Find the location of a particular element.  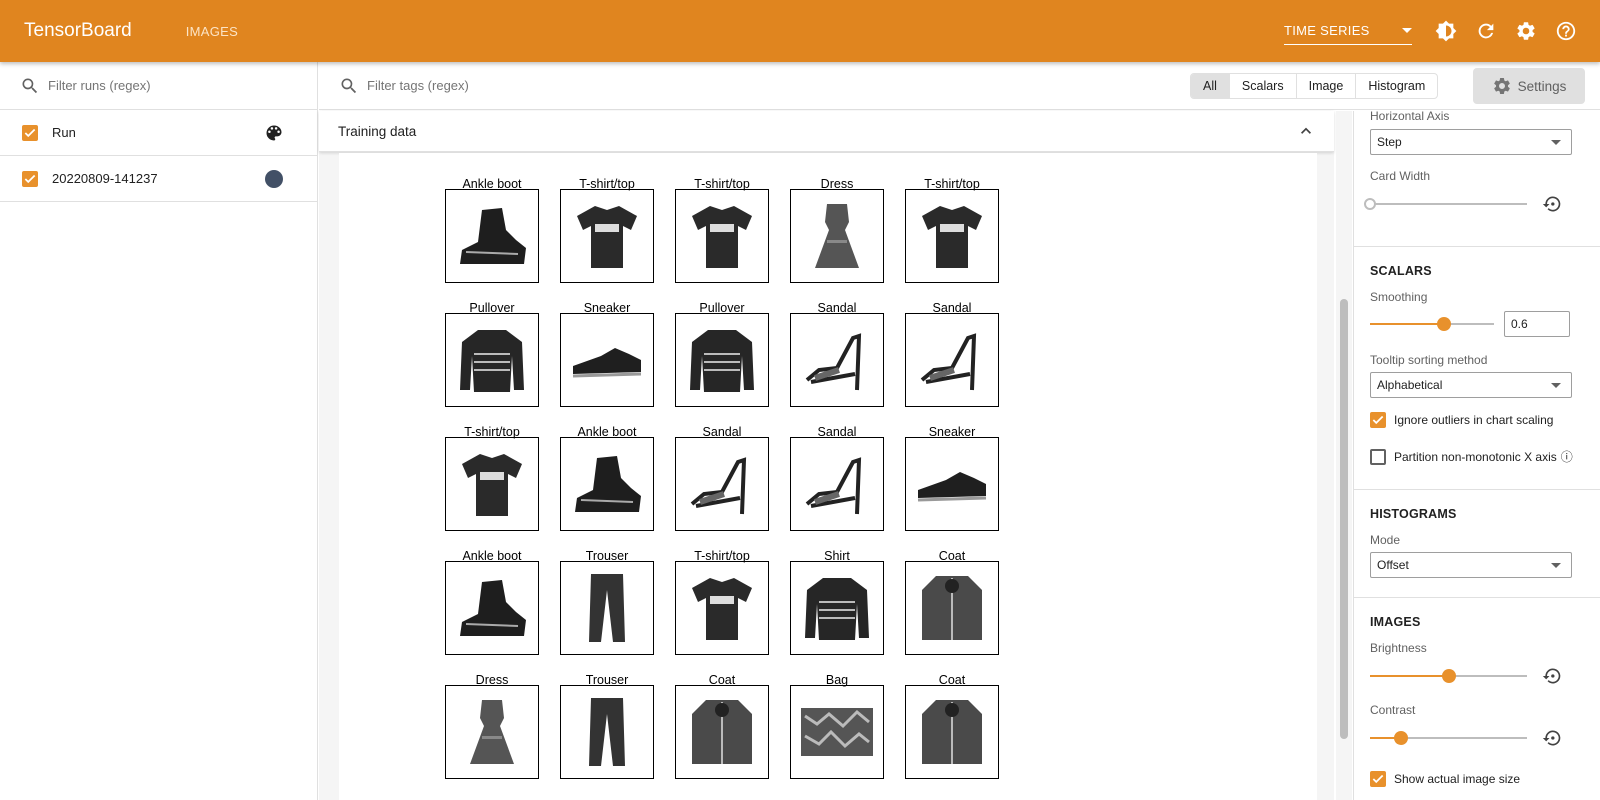

partition-x-checkbox is located at coordinates (1378, 456).